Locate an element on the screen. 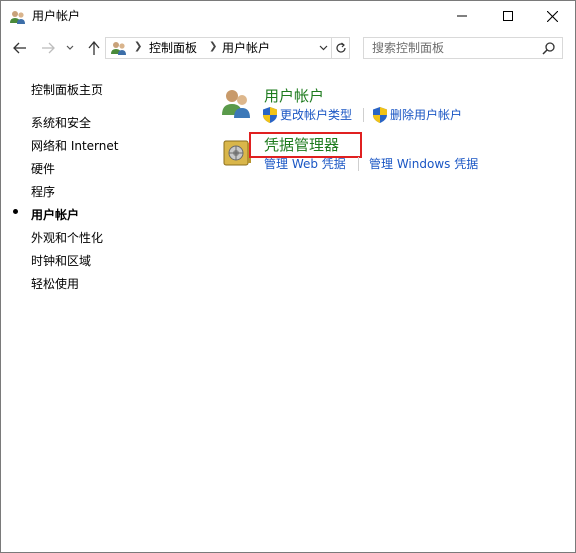  minimize-icon is located at coordinates (462, 16).